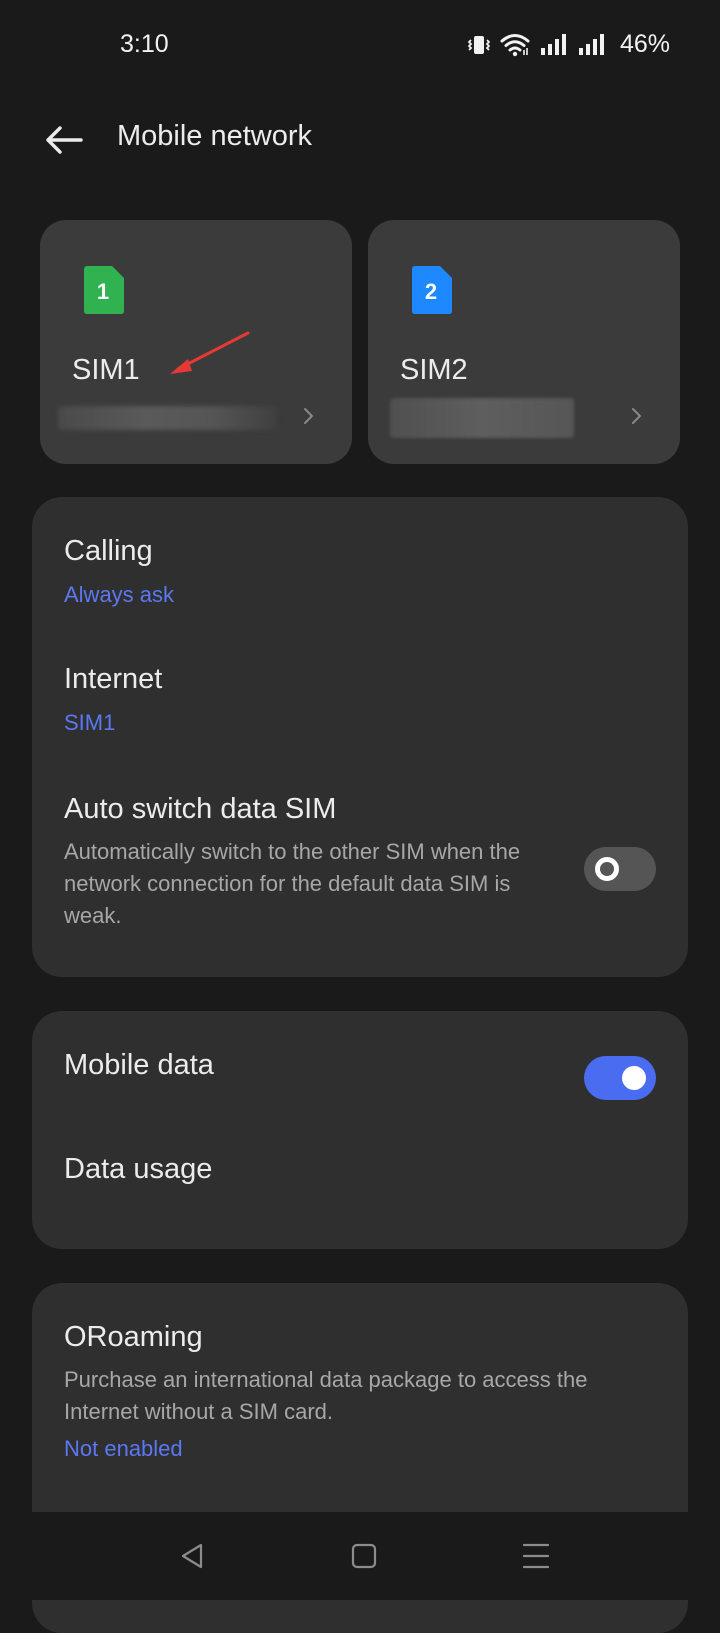 This screenshot has height=1633, width=720. What do you see at coordinates (90, 722) in the screenshot?
I see `internet-value: SIM1` at bounding box center [90, 722].